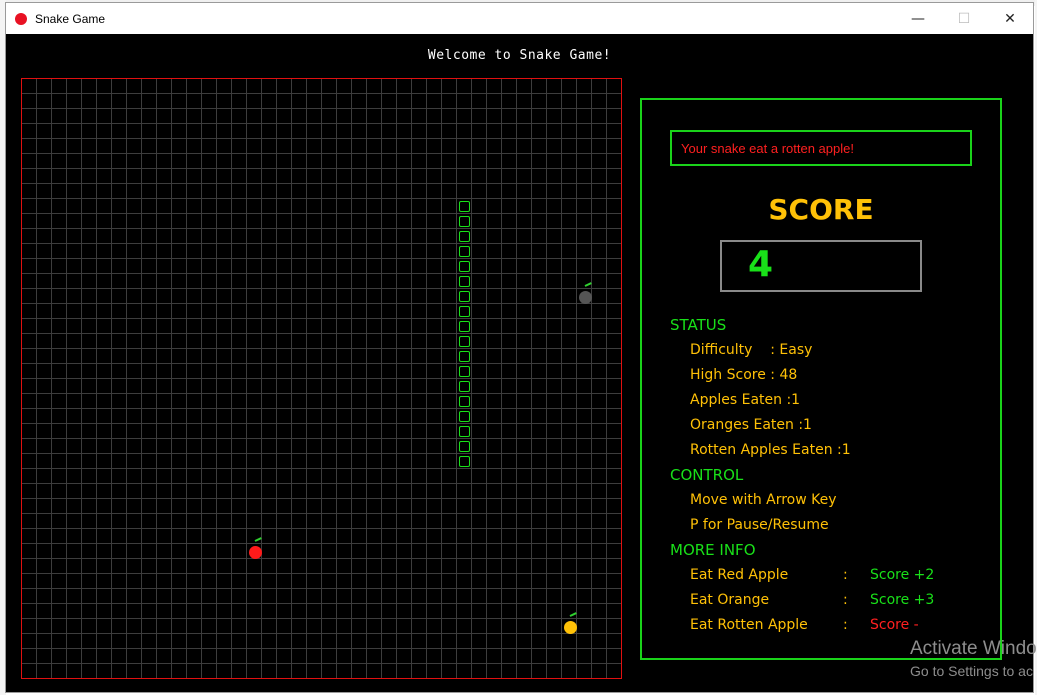 The image size is (1037, 695). What do you see at coordinates (730, 600) in the screenshot?
I see `info-label-orange: Eat Orange` at bounding box center [730, 600].